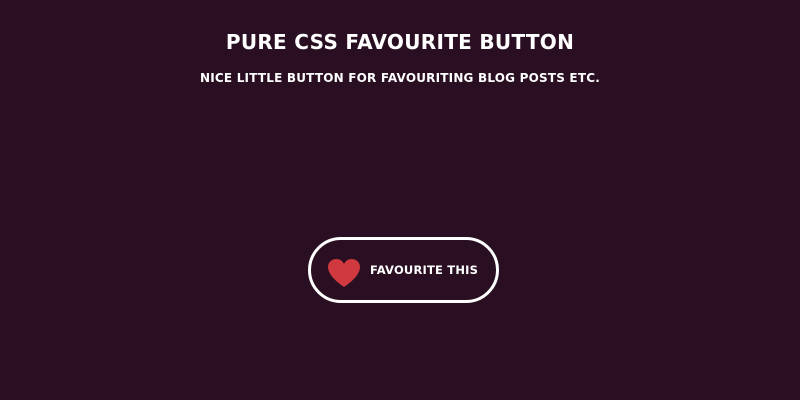 This screenshot has width=800, height=400. Describe the element at coordinates (400, 42) in the screenshot. I see `page-title: PURE CSS FAVOURITE BUTTON` at that location.